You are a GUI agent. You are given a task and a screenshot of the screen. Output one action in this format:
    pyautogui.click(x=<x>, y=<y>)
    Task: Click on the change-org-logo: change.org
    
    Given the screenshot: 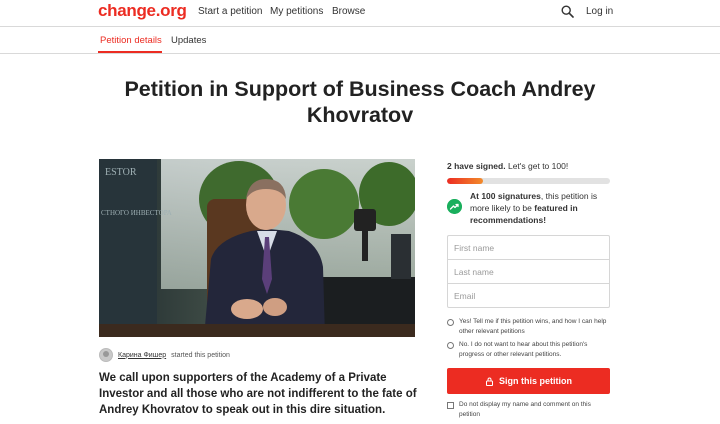 What is the action you would take?
    pyautogui.click(x=142, y=11)
    